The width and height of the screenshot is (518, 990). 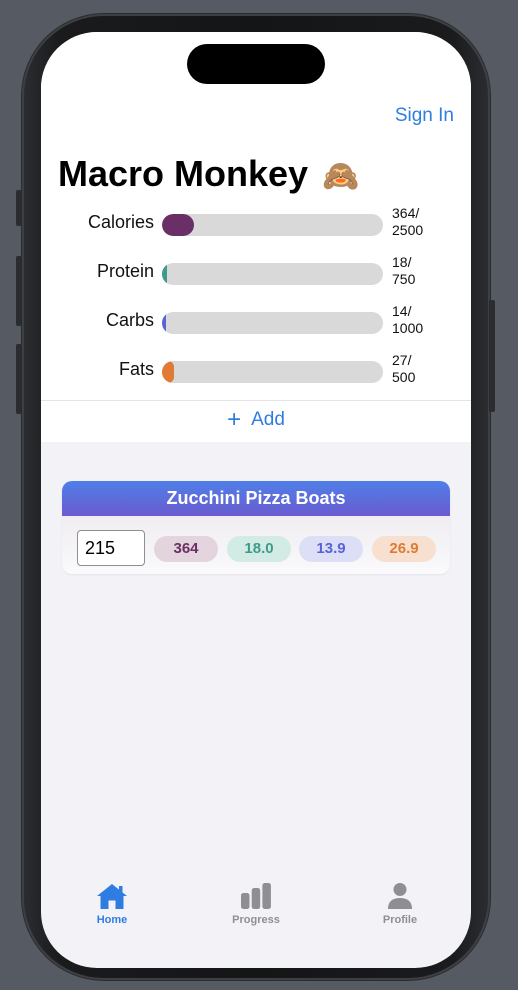 What do you see at coordinates (259, 549) in the screenshot?
I see `protein-pill: 18.0` at bounding box center [259, 549].